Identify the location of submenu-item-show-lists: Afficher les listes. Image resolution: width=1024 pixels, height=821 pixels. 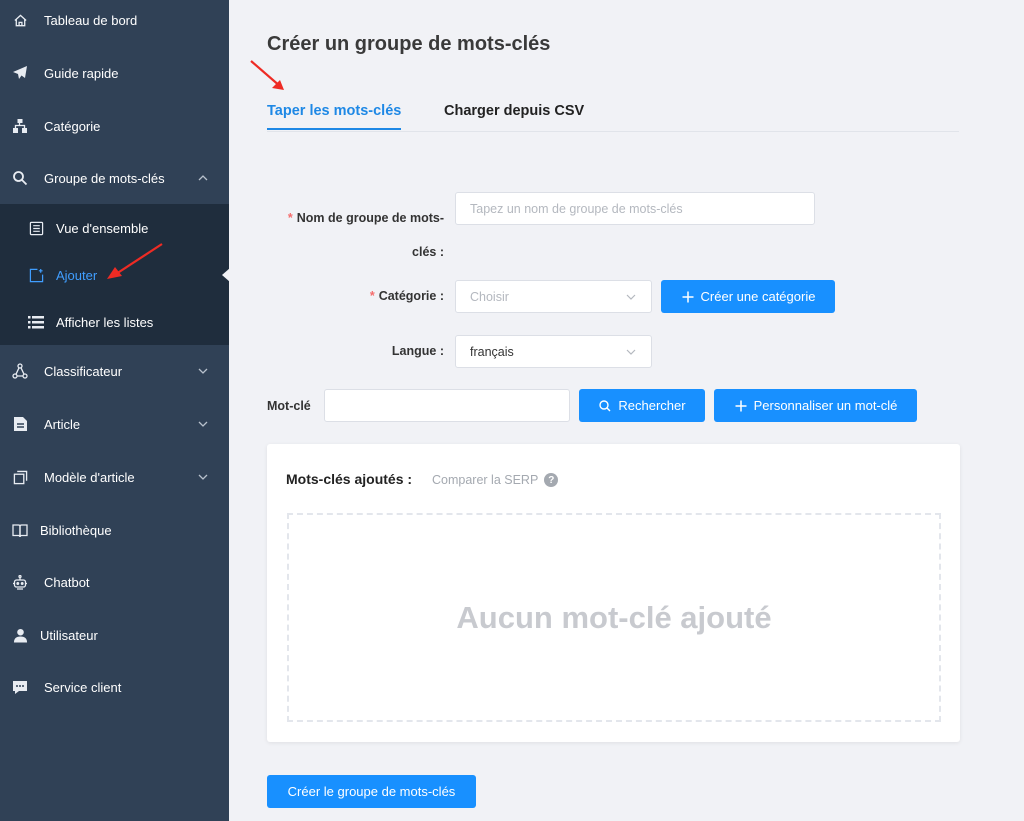
(114, 322).